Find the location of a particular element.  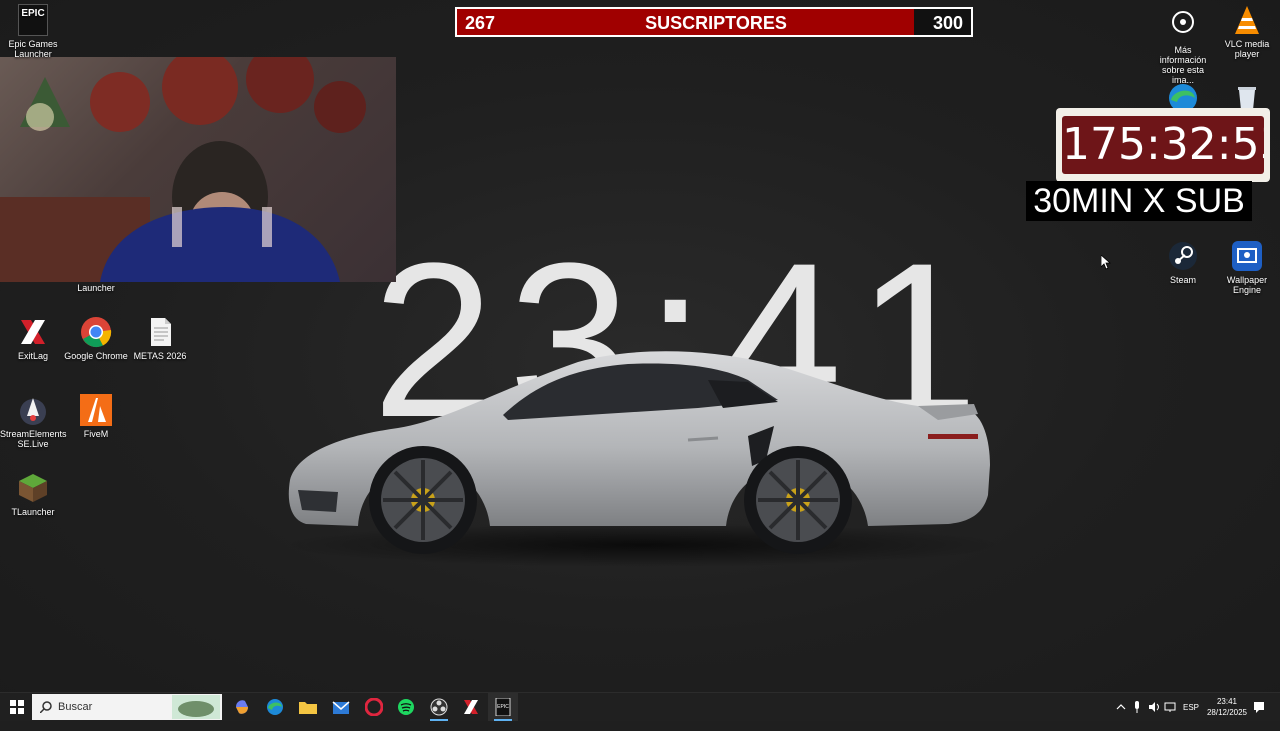

mail-icon is located at coordinates (341, 707).